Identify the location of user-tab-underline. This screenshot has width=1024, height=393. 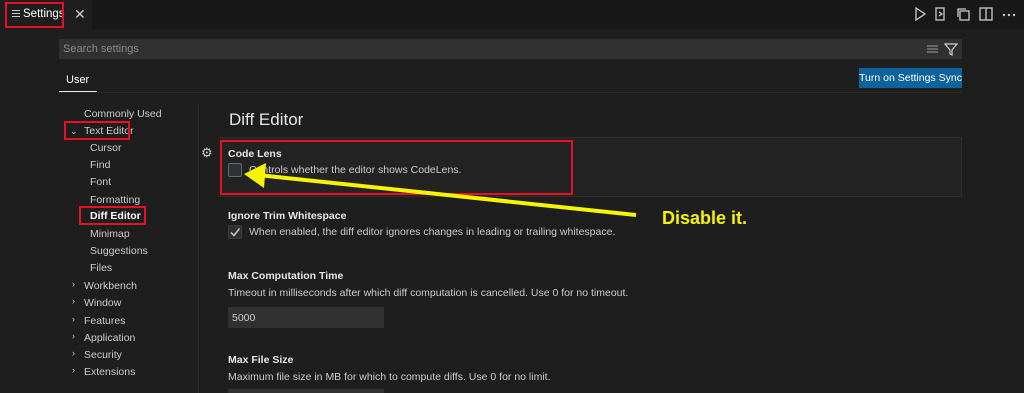
(78, 91).